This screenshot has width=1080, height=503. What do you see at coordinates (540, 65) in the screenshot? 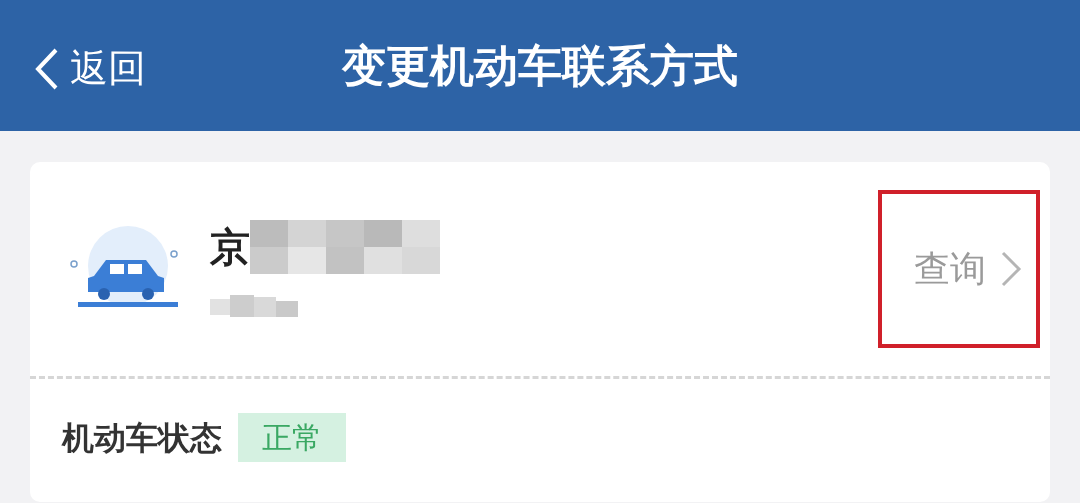
I see `page-title: 变更机动车联系方式` at bounding box center [540, 65].